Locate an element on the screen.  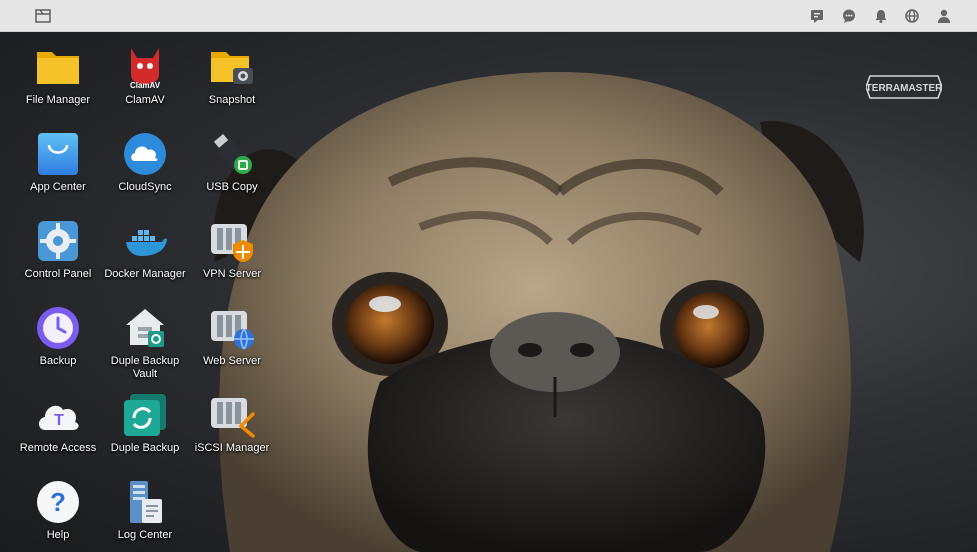
clamav-icon: ClamAV is located at coordinates (145, 69).